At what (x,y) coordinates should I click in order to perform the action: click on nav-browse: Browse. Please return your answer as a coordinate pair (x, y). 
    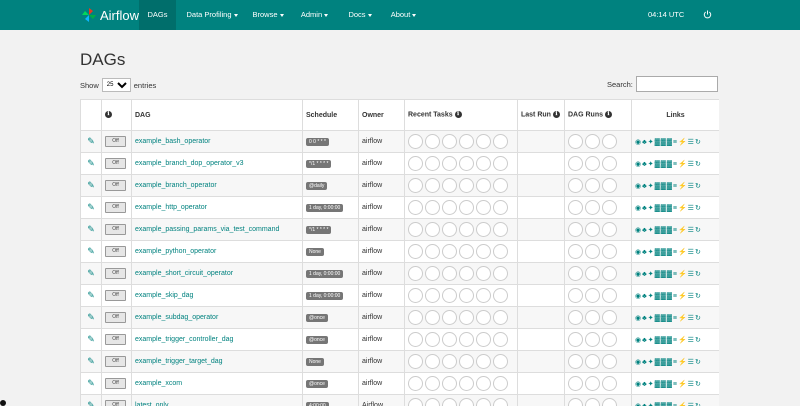
    Looking at the image, I should click on (268, 15).